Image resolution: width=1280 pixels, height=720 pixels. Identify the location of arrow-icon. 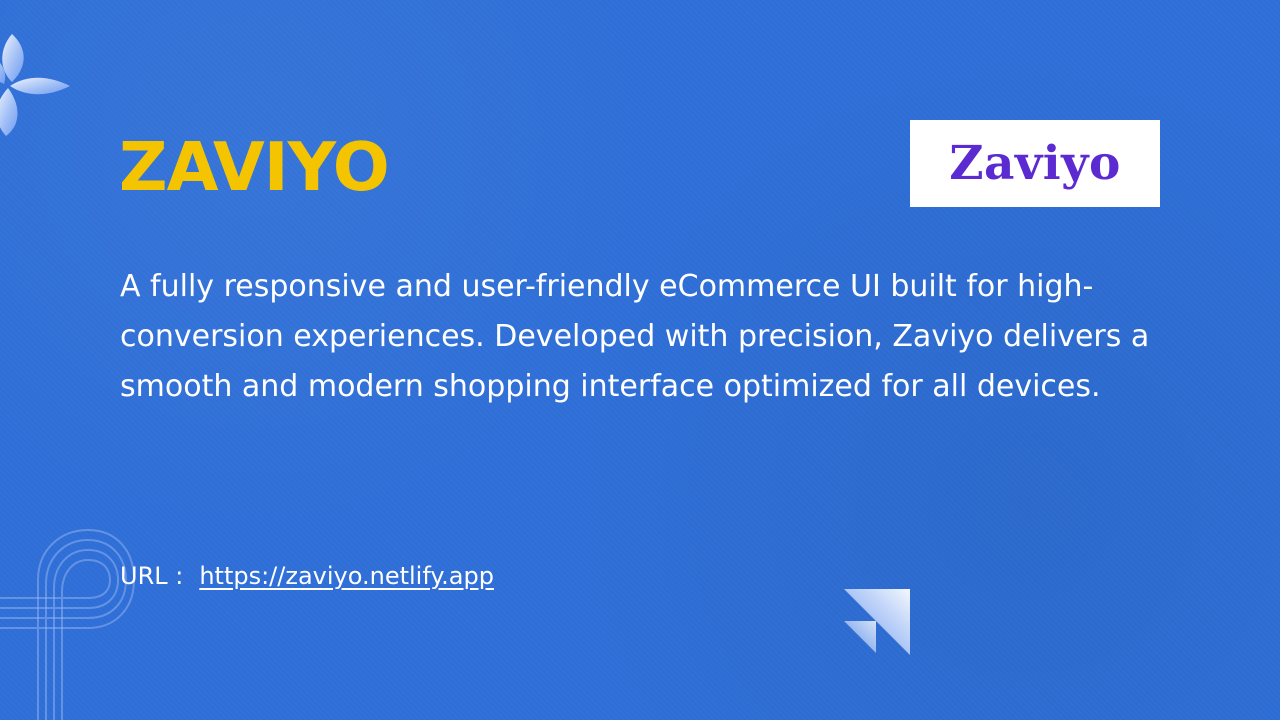
(877, 622).